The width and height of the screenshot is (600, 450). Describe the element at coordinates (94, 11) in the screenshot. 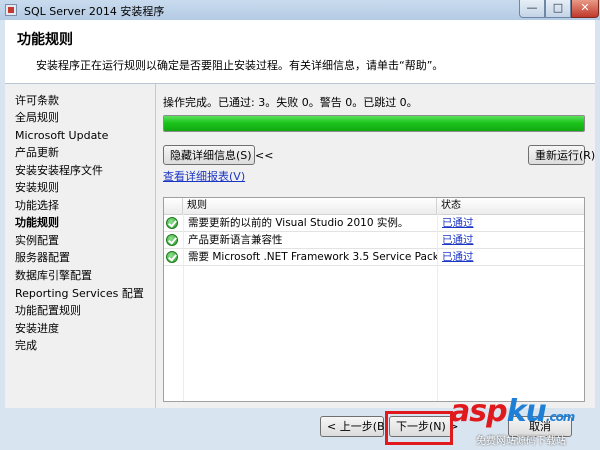

I see `window-title: SQL Server 2014 安装程序` at that location.